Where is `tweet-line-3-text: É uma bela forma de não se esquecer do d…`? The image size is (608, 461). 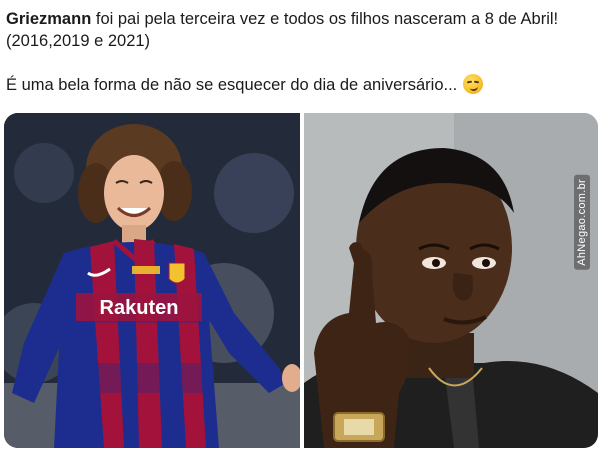 tweet-line-3-text: É uma bela forma de não se esquecer do d… is located at coordinates (232, 85).